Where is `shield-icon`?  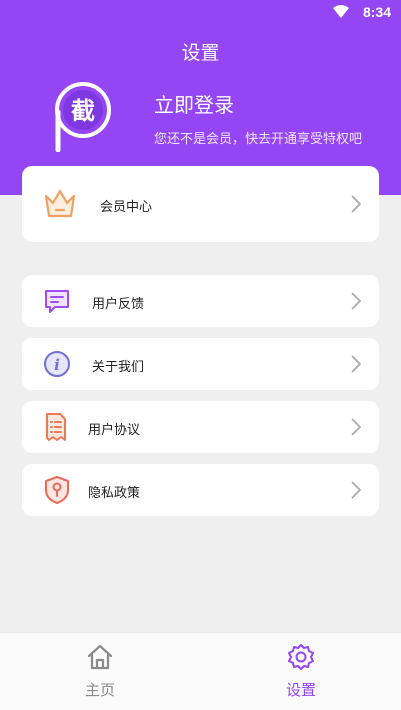 shield-icon is located at coordinates (57, 490).